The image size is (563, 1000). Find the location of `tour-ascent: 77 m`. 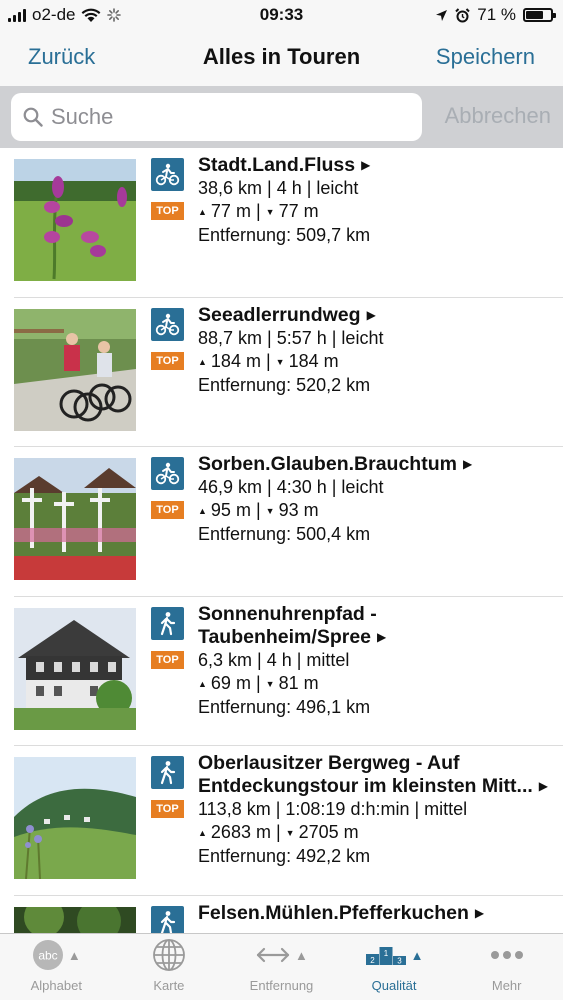

tour-ascent: 77 m is located at coordinates (230, 211).